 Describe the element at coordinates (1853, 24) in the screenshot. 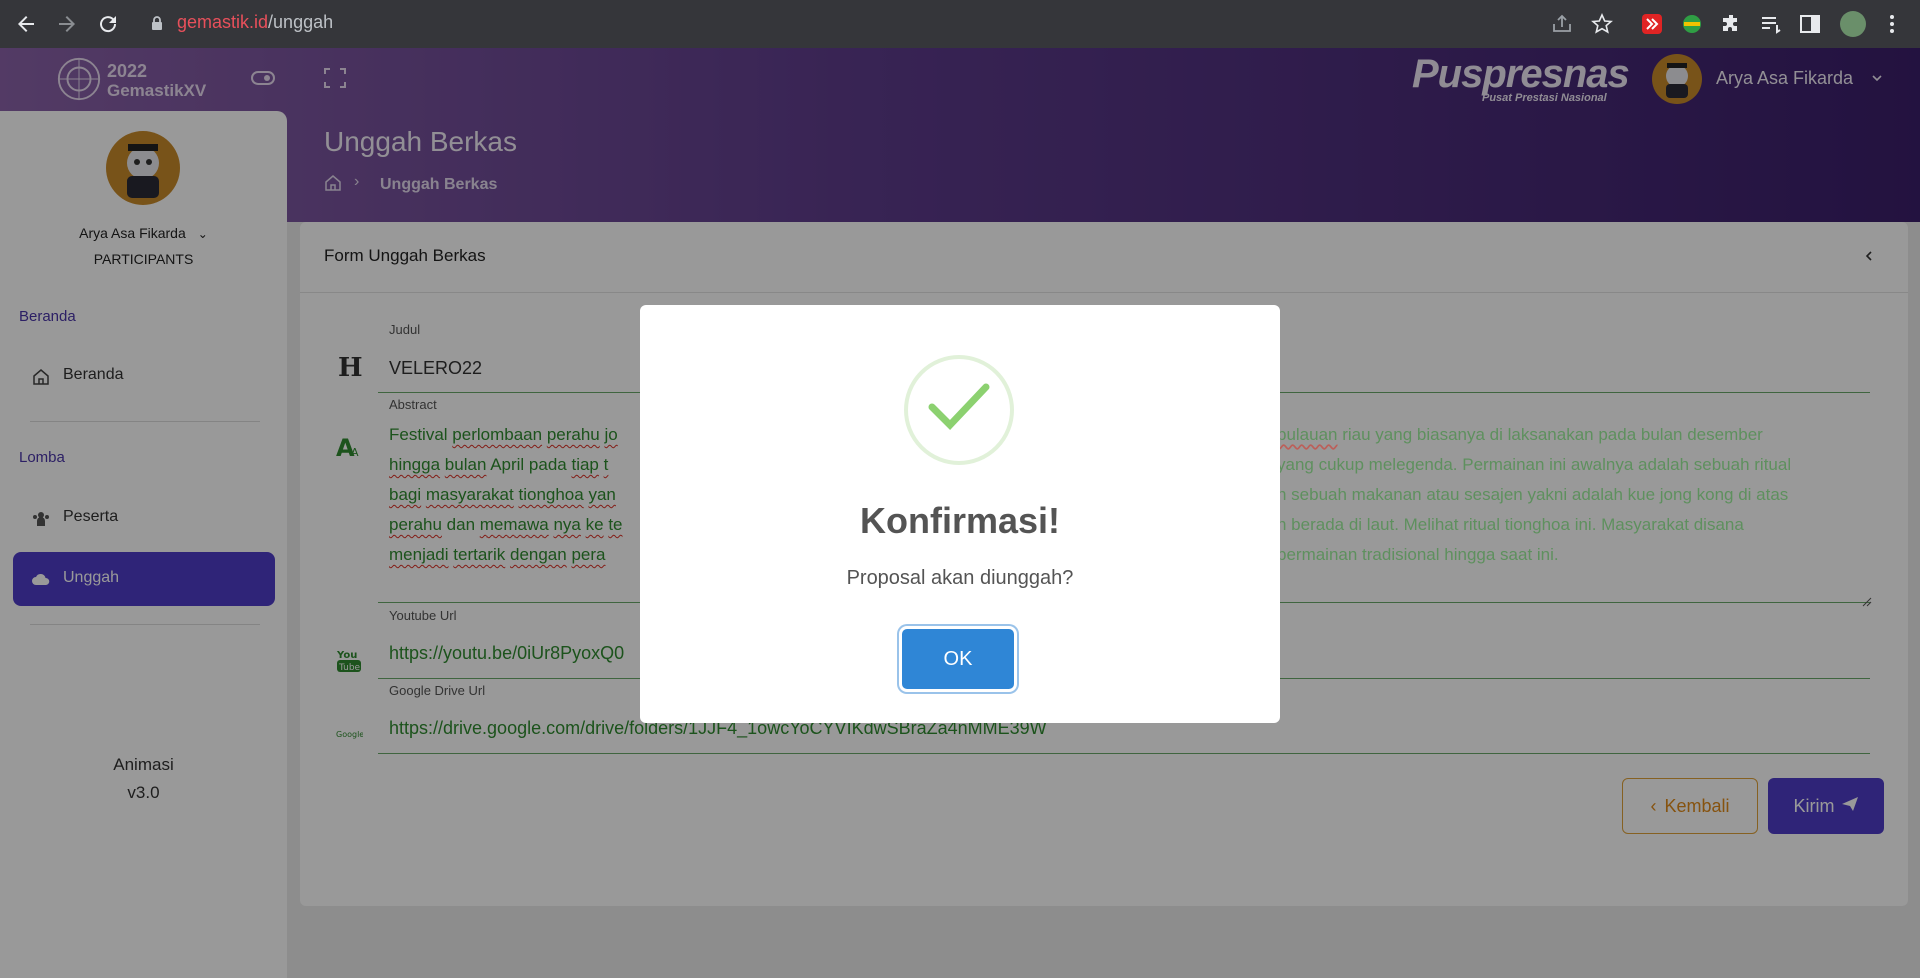

I see `profile-avatar-icon` at that location.